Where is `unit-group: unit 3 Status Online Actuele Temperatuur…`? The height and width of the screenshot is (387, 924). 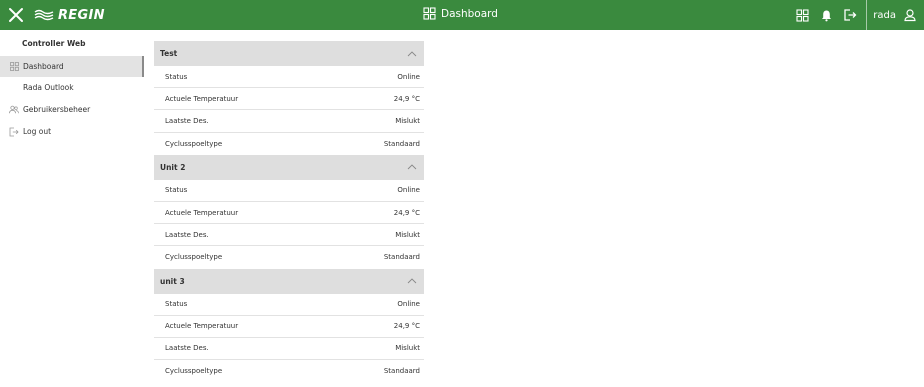
unit-group: unit 3 Status Online Actuele Temperatuur… is located at coordinates (289, 325).